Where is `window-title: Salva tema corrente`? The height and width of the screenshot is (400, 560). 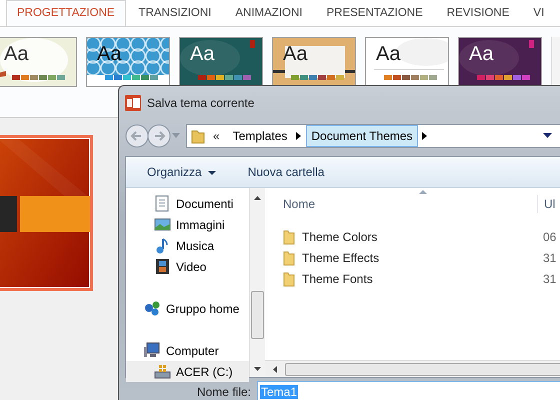 window-title: Salva tema corrente is located at coordinates (200, 103).